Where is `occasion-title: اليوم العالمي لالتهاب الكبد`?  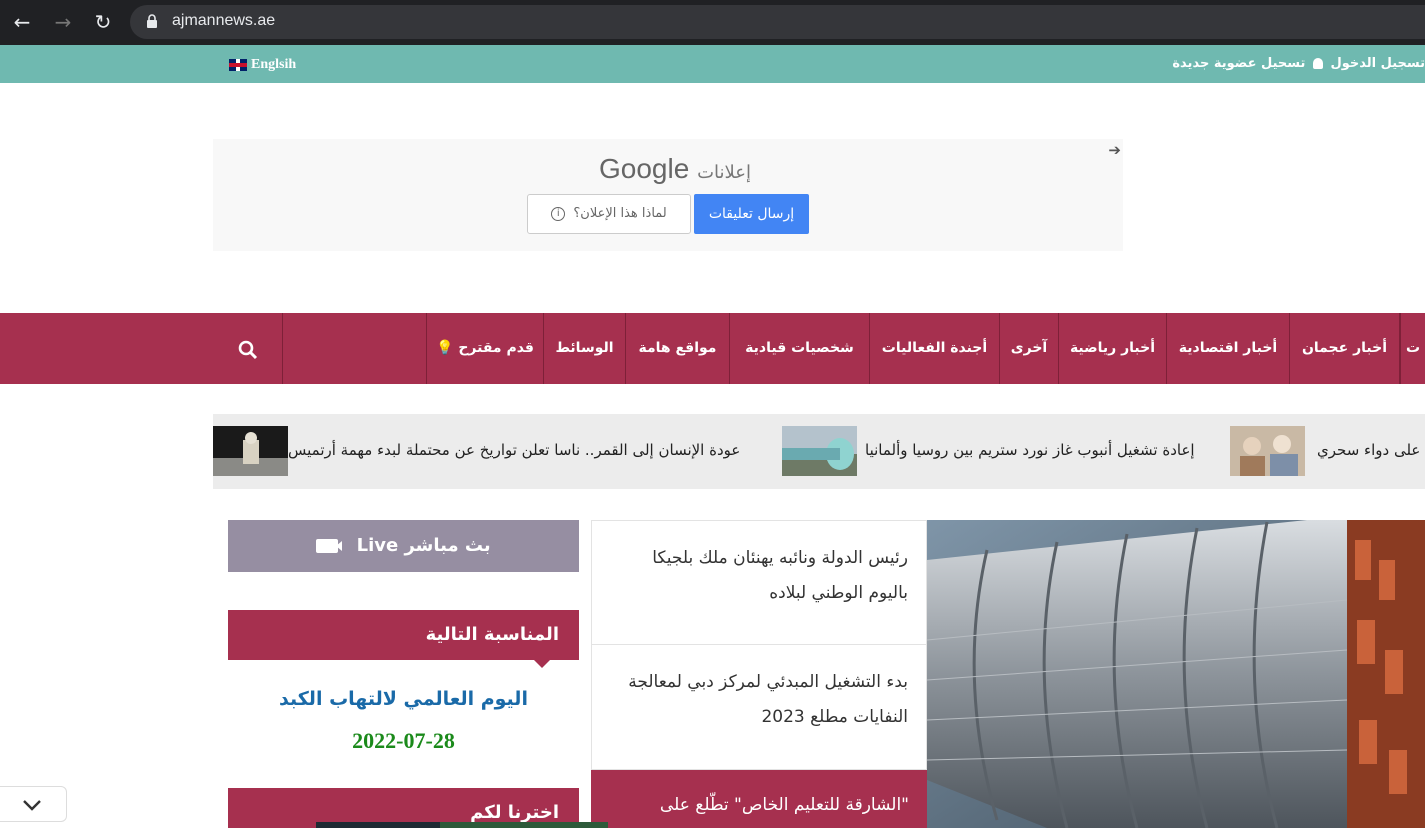 occasion-title: اليوم العالمي لالتهاب الكبد is located at coordinates (403, 699).